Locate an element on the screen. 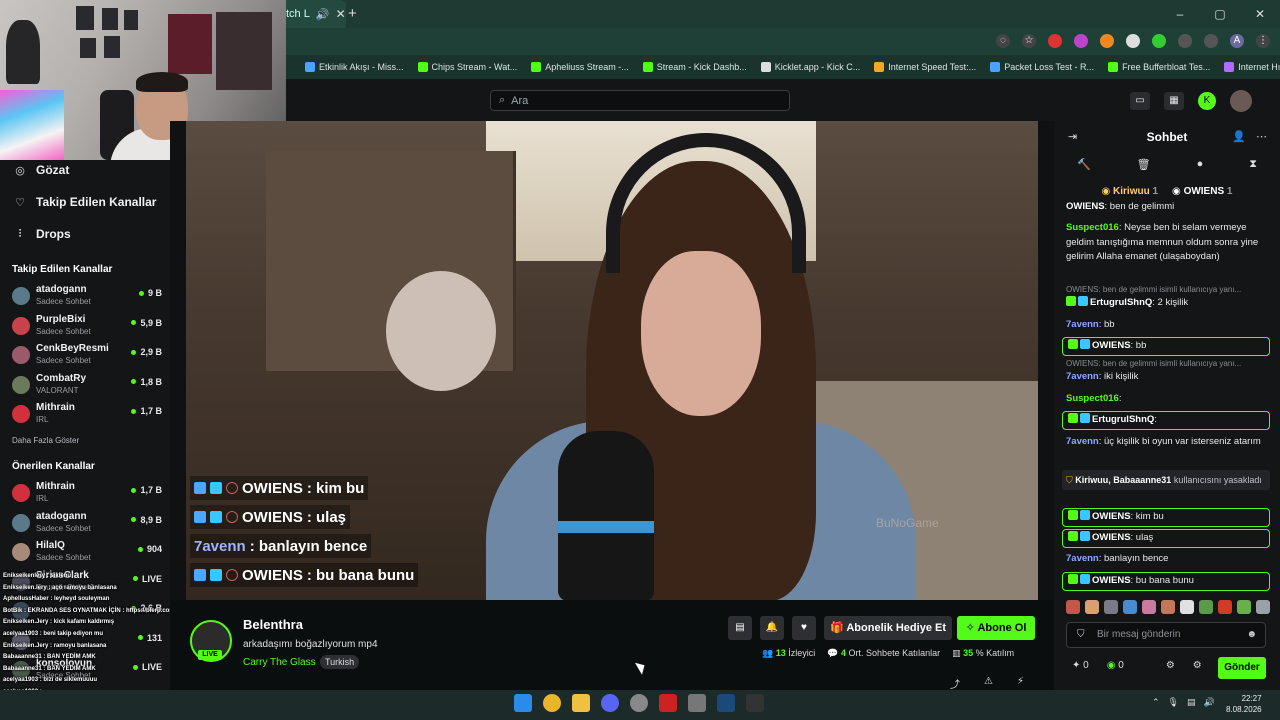 The image size is (1280, 720). stream-category: Carry The Glass is located at coordinates (279, 662).